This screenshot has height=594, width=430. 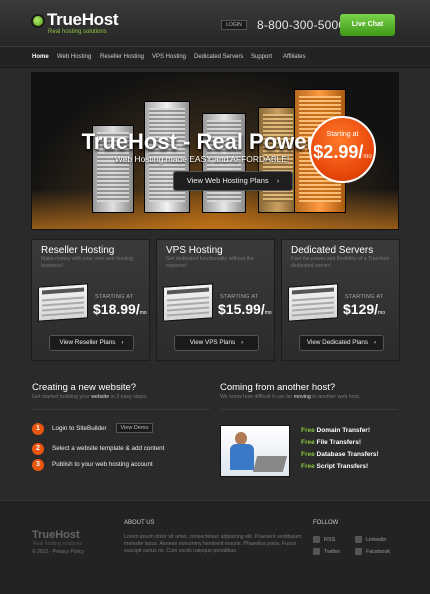 I want to click on hero-button-label: View Web Hosting Plans, so click(x=227, y=180).